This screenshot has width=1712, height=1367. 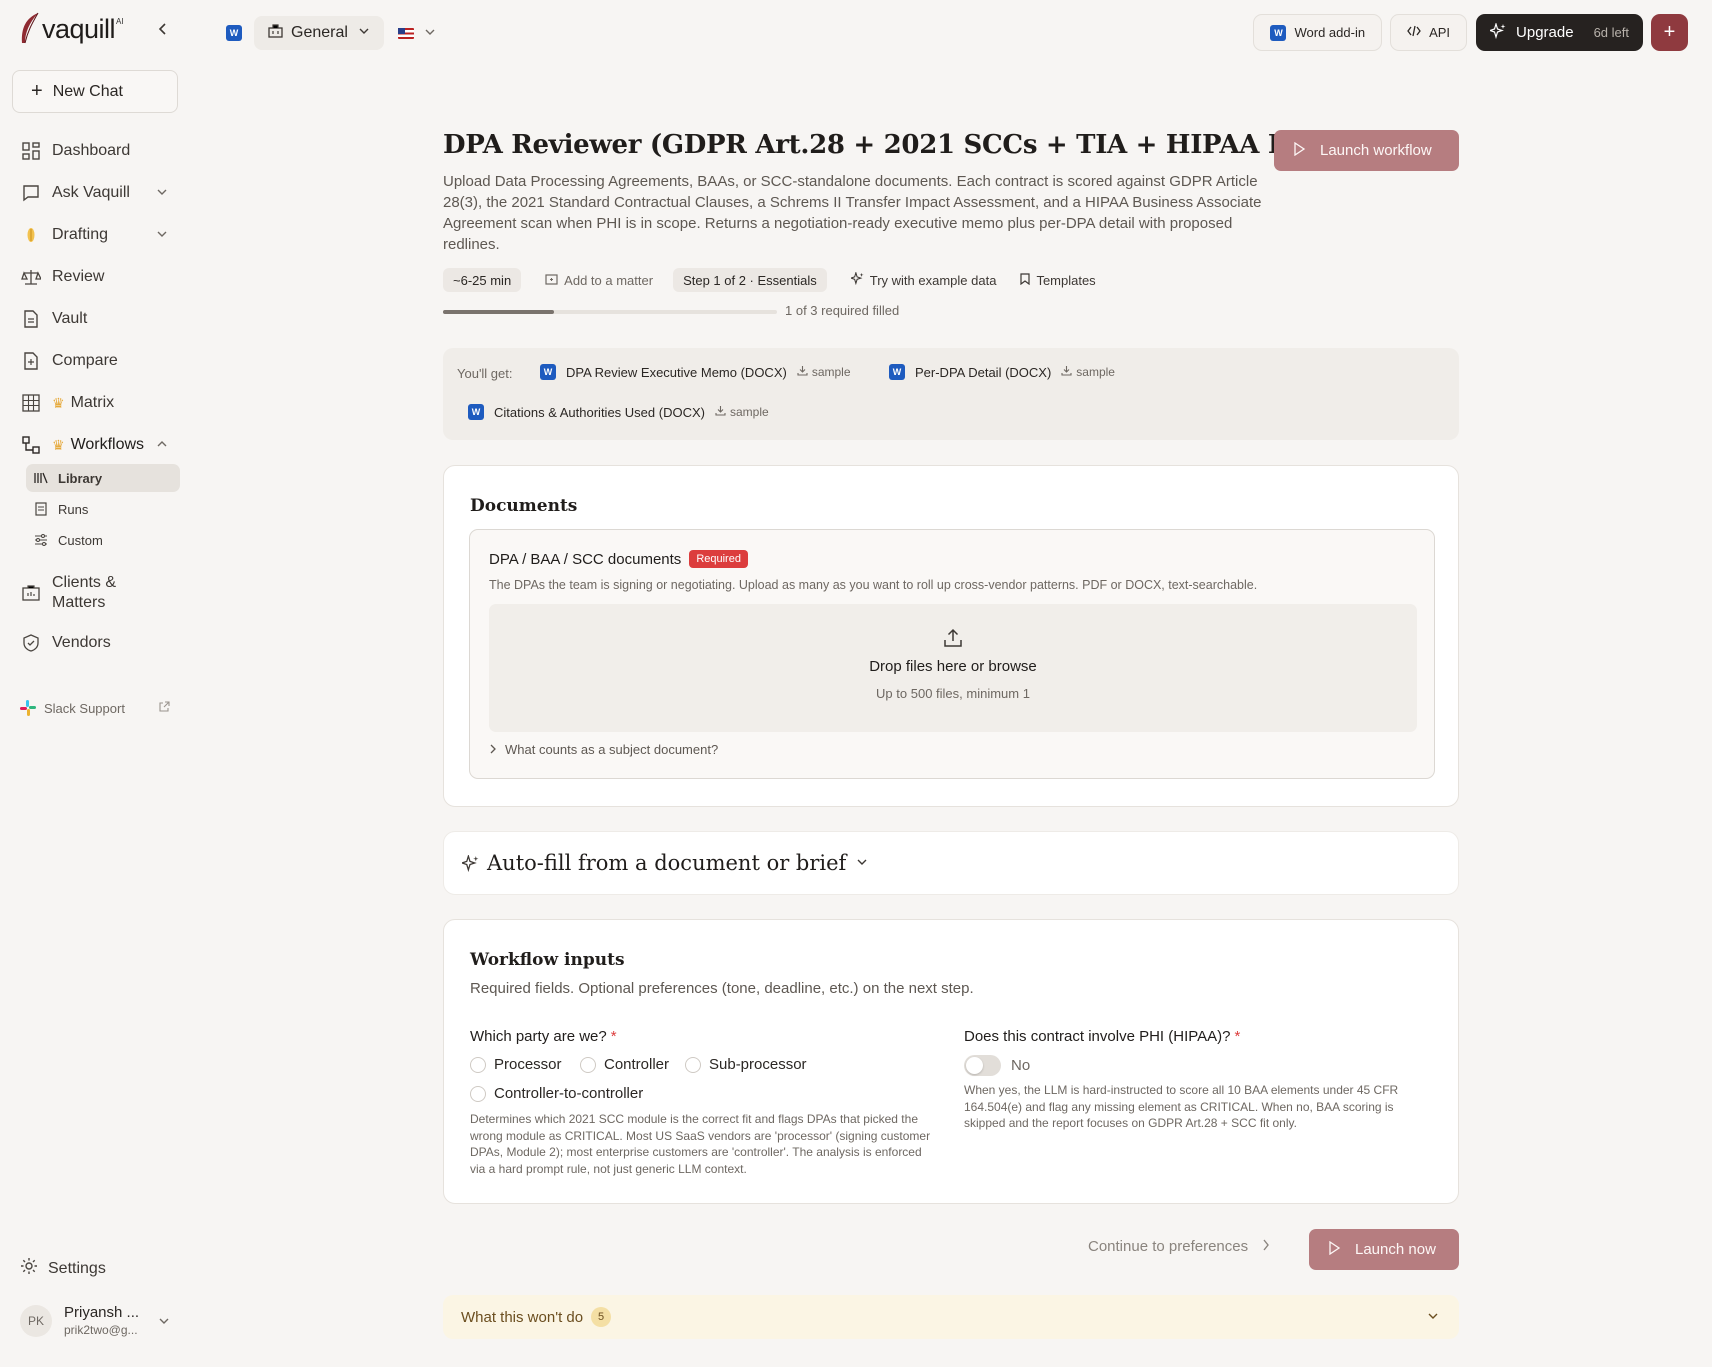 What do you see at coordinates (70, 318) in the screenshot?
I see `sidebar-item-label: Vault` at bounding box center [70, 318].